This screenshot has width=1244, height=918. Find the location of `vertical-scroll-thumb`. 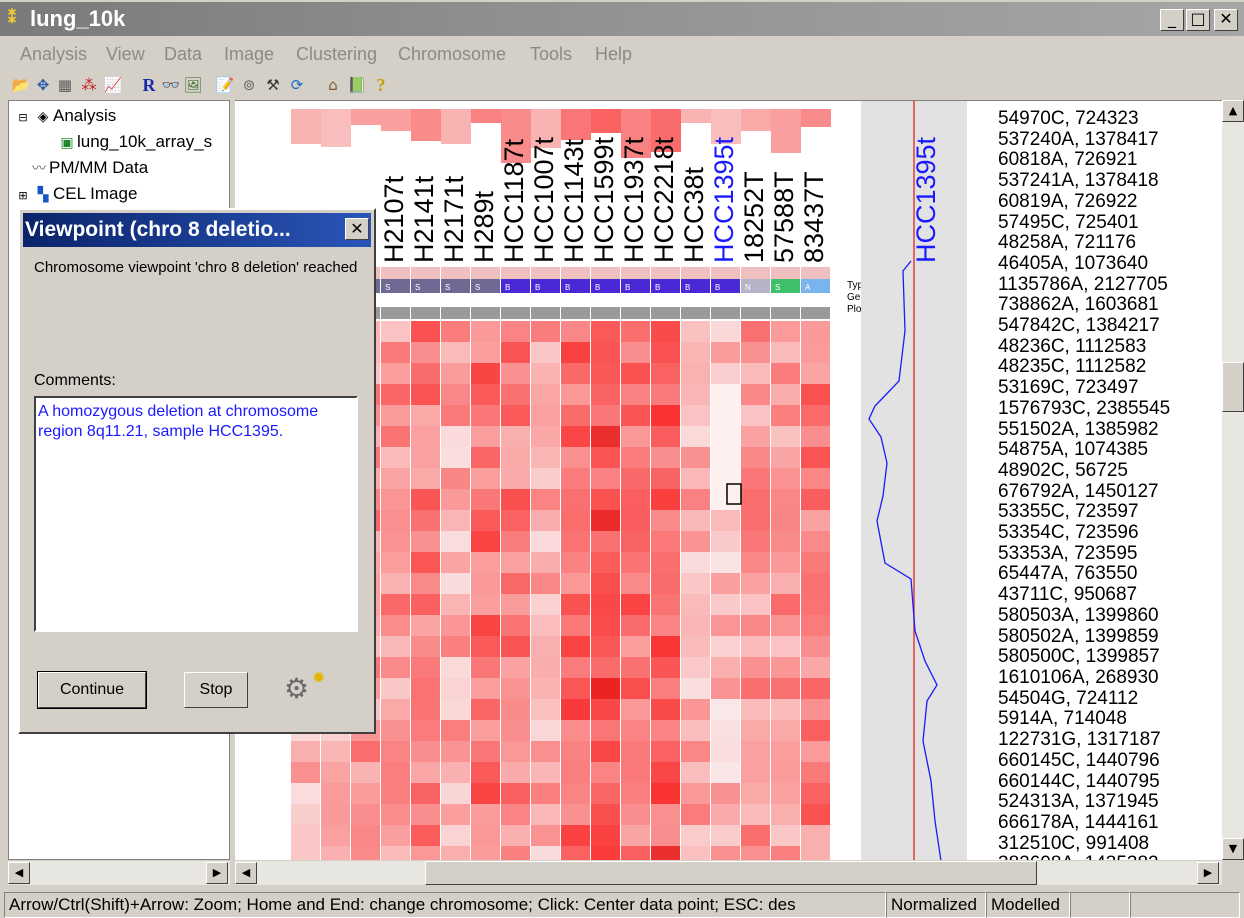

vertical-scroll-thumb is located at coordinates (1233, 387).